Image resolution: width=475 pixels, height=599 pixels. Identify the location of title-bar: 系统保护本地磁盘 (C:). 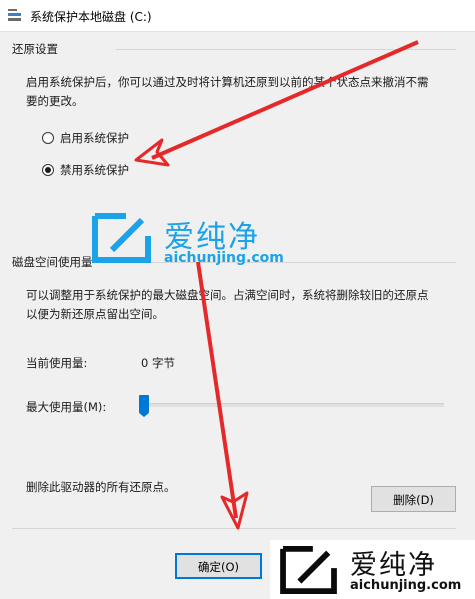
(237, 16).